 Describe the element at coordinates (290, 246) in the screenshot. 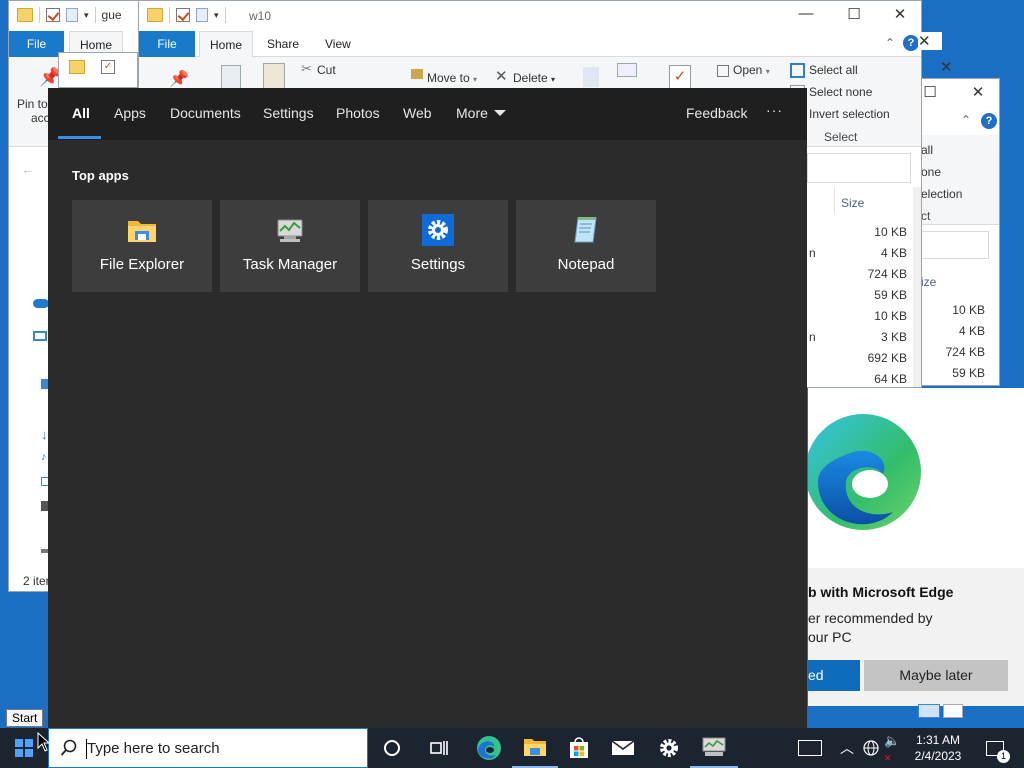

I see `top-app-task-manager: Task Manager` at that location.